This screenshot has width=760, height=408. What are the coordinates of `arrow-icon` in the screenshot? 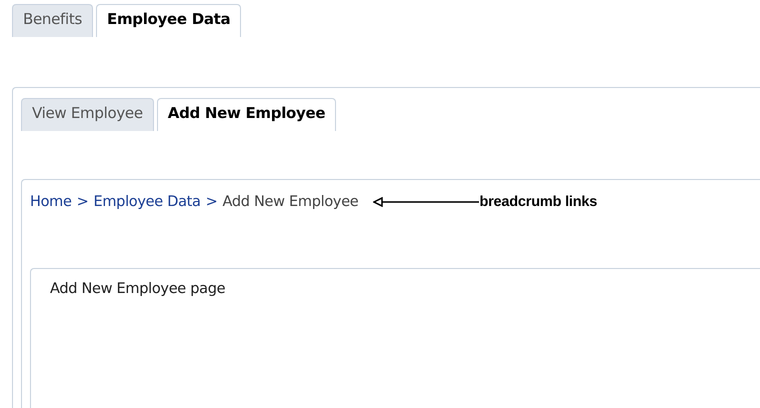 It's located at (426, 202).